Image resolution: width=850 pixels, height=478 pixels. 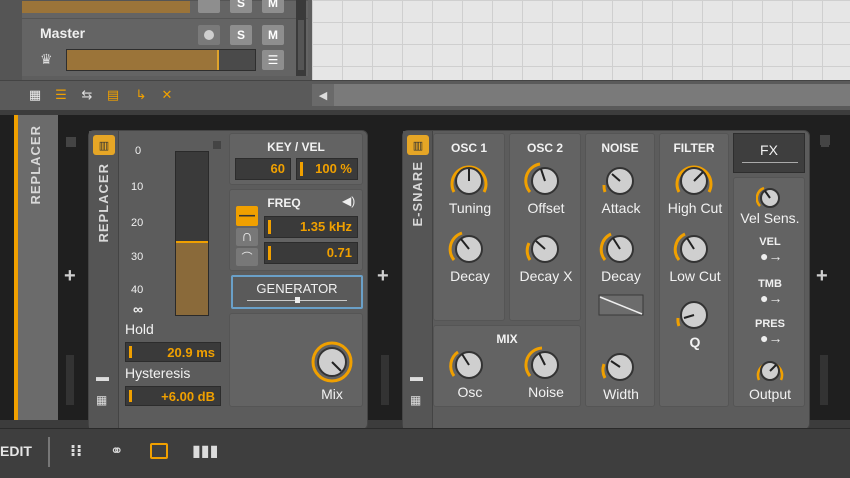 What do you see at coordinates (348, 201) in the screenshot?
I see `speaker-icon: ◀)` at bounding box center [348, 201].